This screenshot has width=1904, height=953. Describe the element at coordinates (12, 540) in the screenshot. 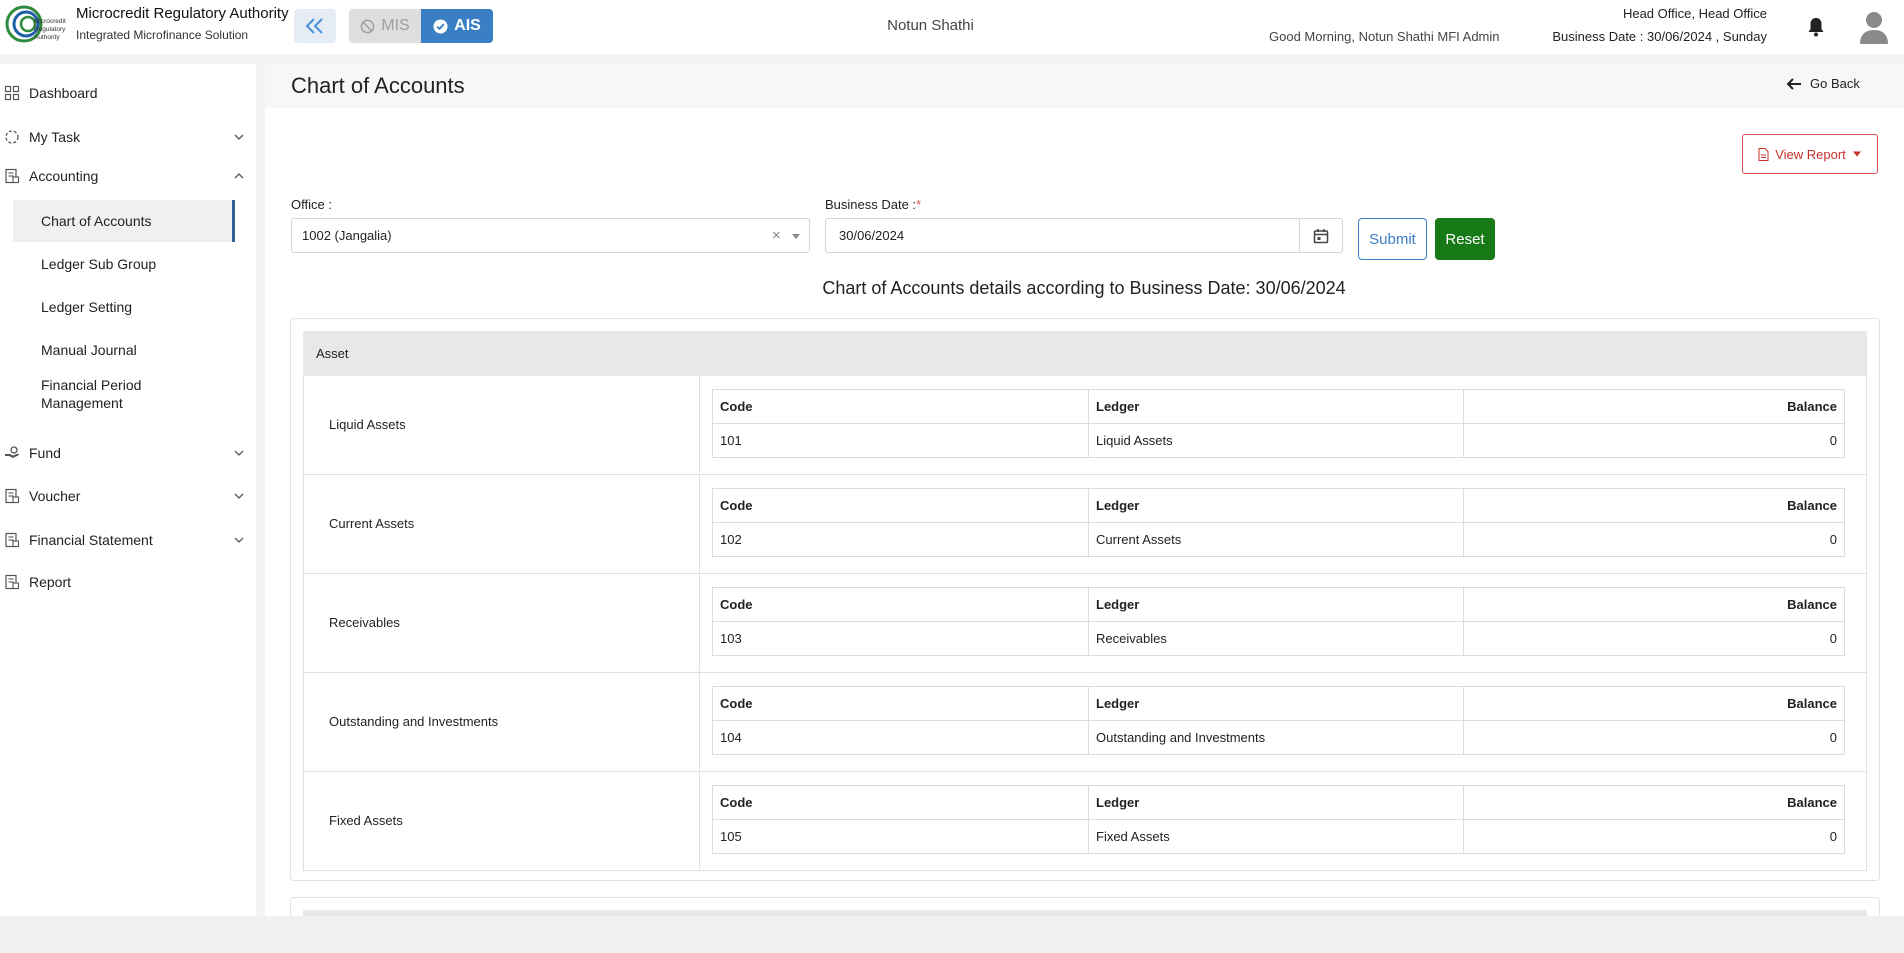

I see `statement-icon` at that location.